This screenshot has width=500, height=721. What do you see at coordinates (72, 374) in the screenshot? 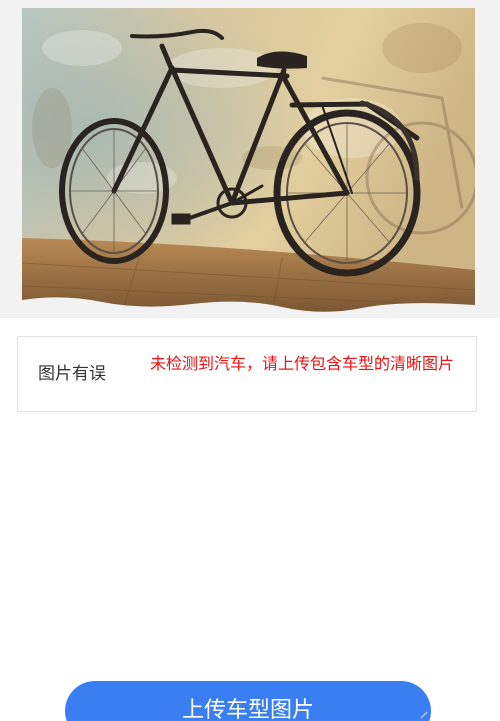
I see `result-label: 图片有误` at bounding box center [72, 374].